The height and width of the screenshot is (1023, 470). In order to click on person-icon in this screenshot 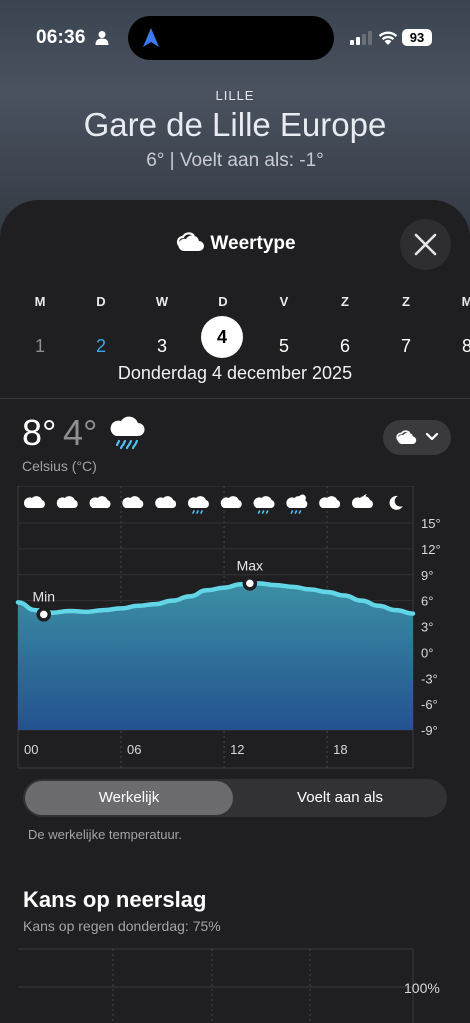, I will do `click(102, 38)`.